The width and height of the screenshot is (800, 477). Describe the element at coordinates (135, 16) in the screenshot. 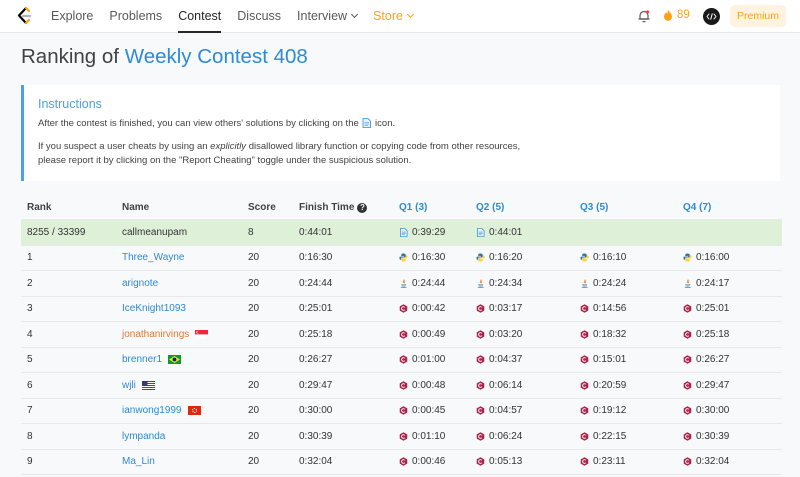

I see `nav-problems: Problems` at that location.